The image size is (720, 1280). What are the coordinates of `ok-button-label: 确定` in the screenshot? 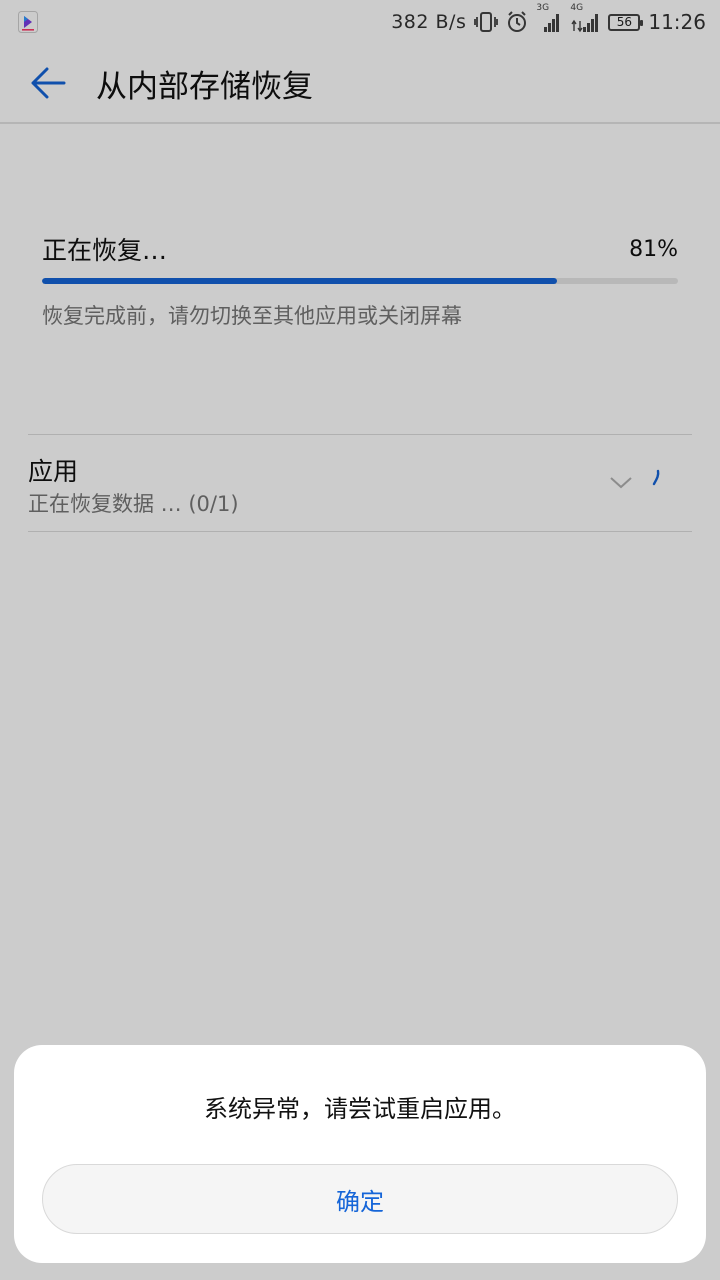 It's located at (360, 1201).